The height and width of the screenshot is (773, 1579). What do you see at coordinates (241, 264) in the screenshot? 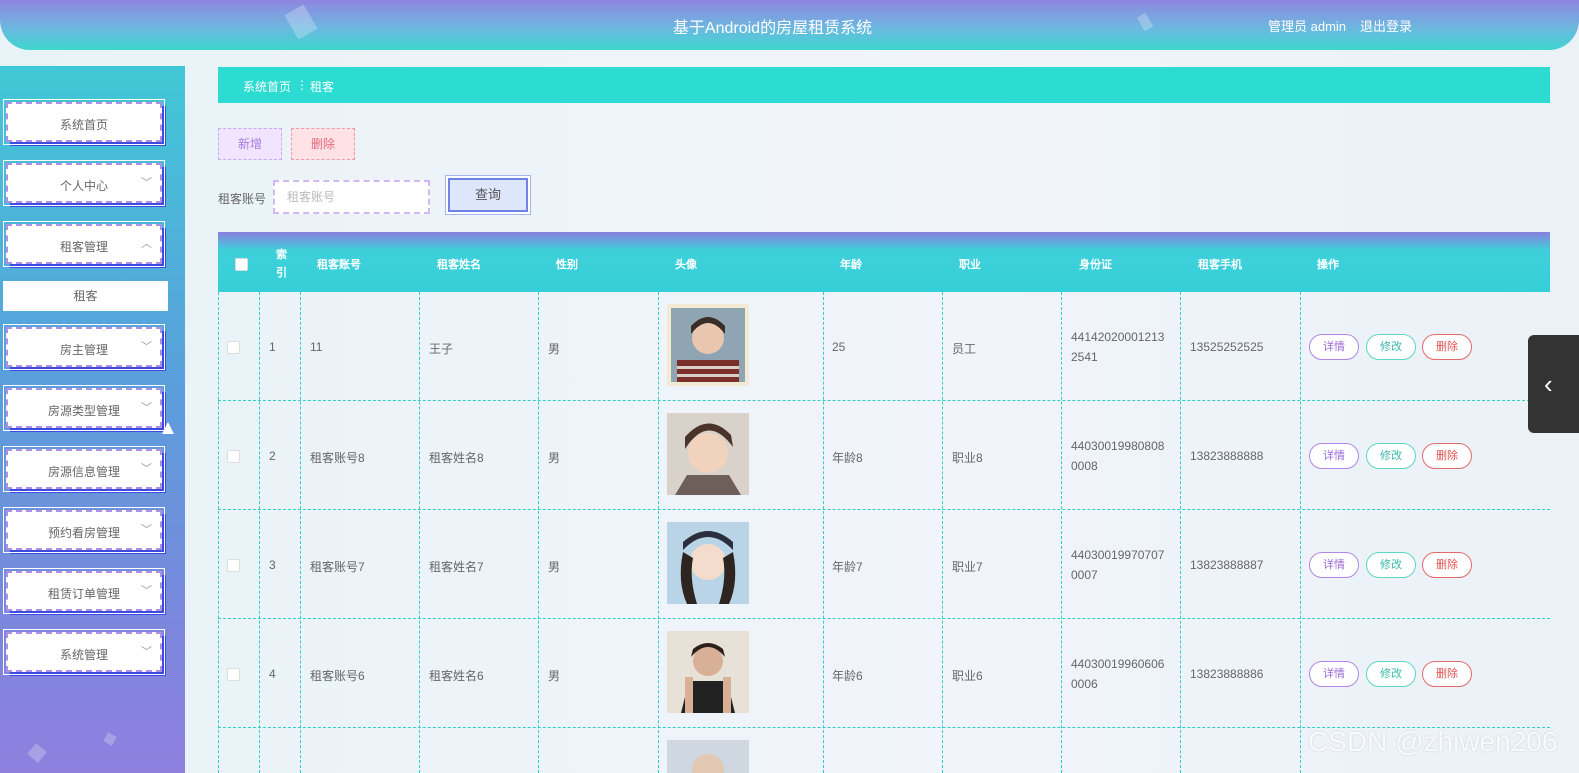
I see `select-all-checkbox` at bounding box center [241, 264].